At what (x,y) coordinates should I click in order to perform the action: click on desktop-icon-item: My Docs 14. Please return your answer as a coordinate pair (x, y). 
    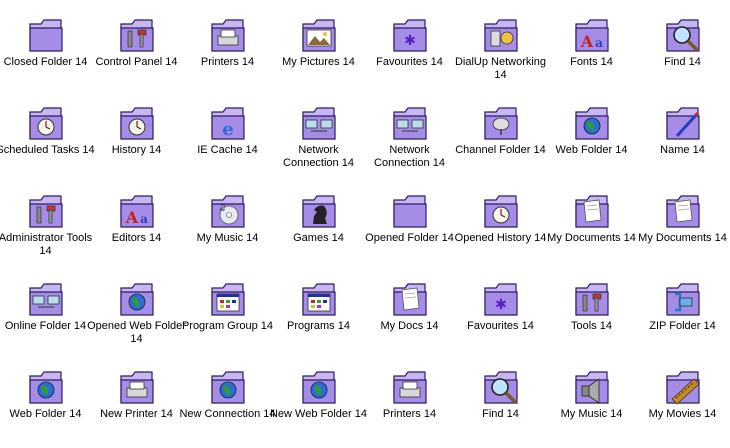
    Looking at the image, I should click on (409, 310).